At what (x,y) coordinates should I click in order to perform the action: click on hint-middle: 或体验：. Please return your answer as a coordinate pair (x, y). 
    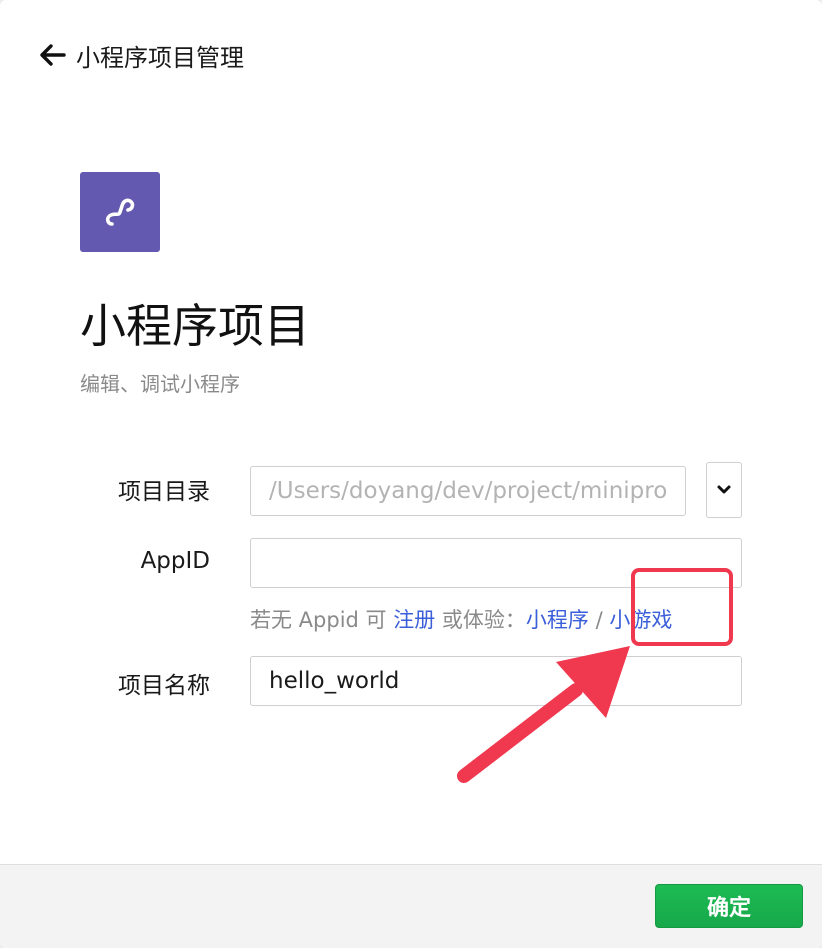
    Looking at the image, I should click on (480, 620).